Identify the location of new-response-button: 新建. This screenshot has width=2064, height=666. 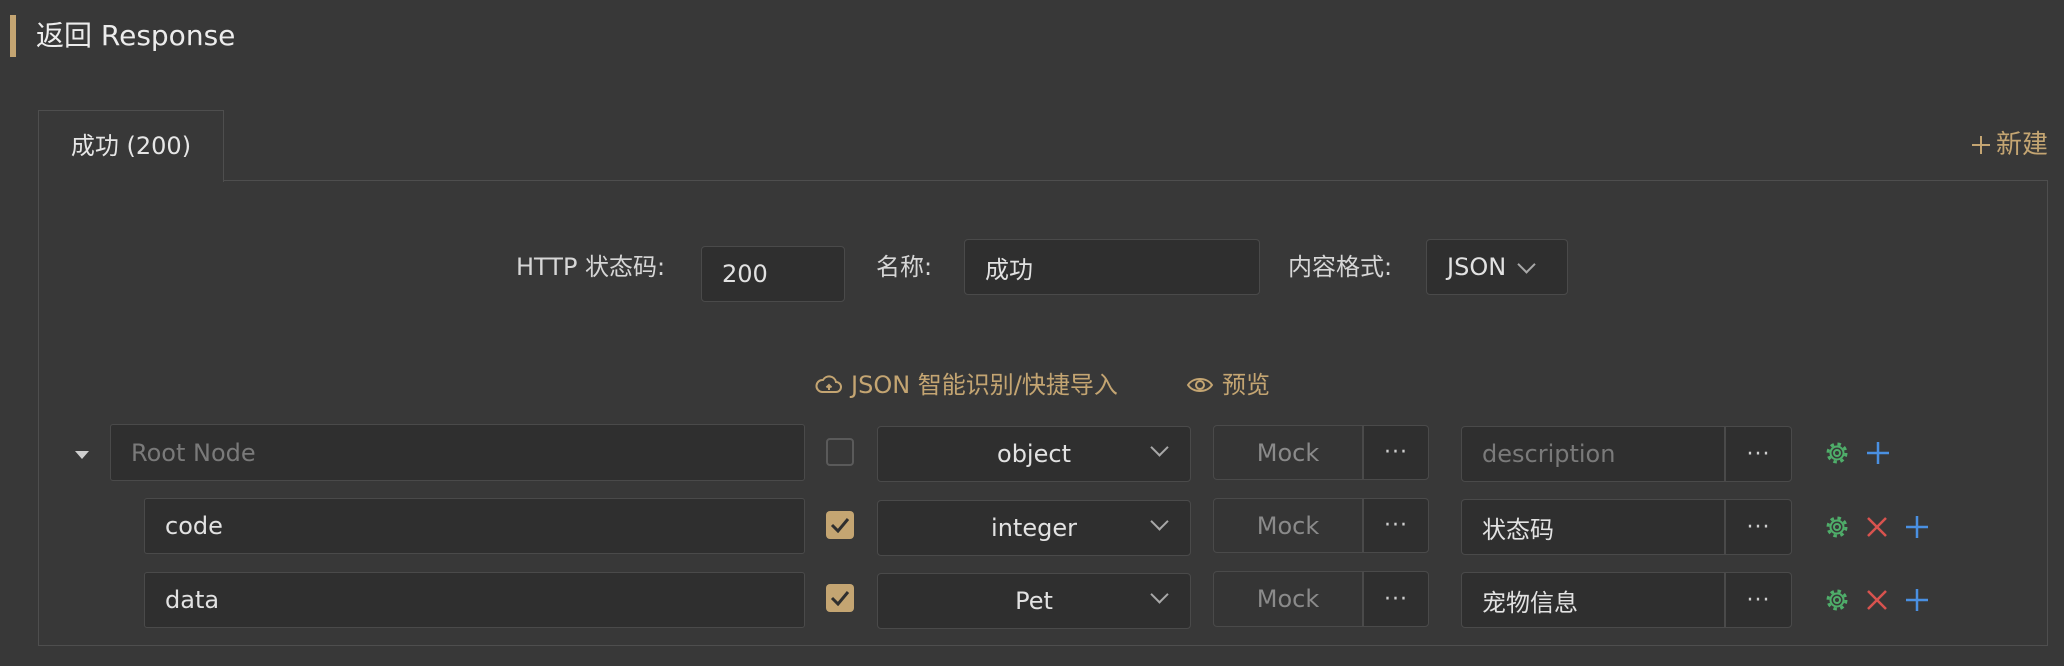
(2009, 145).